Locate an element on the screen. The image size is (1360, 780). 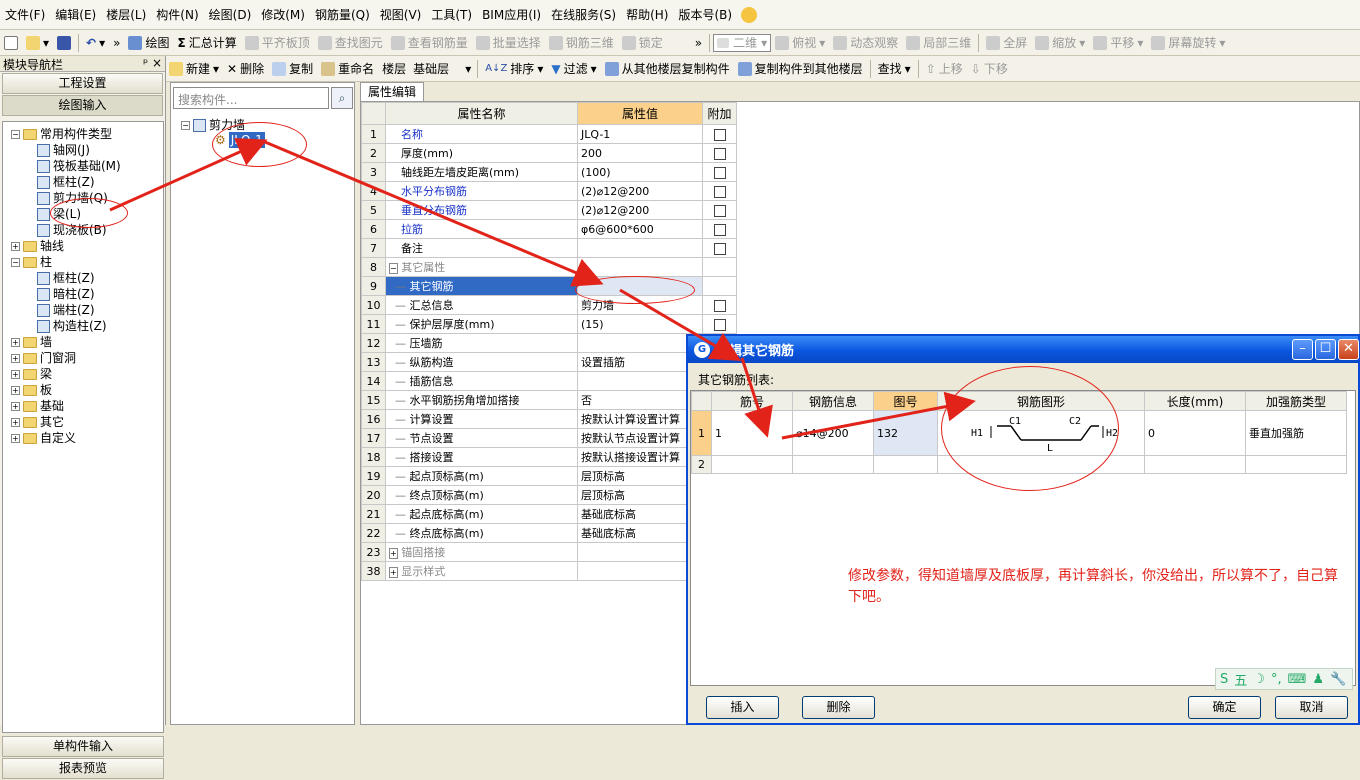
arrow-to-dialog is located at coordinates (680, 325).